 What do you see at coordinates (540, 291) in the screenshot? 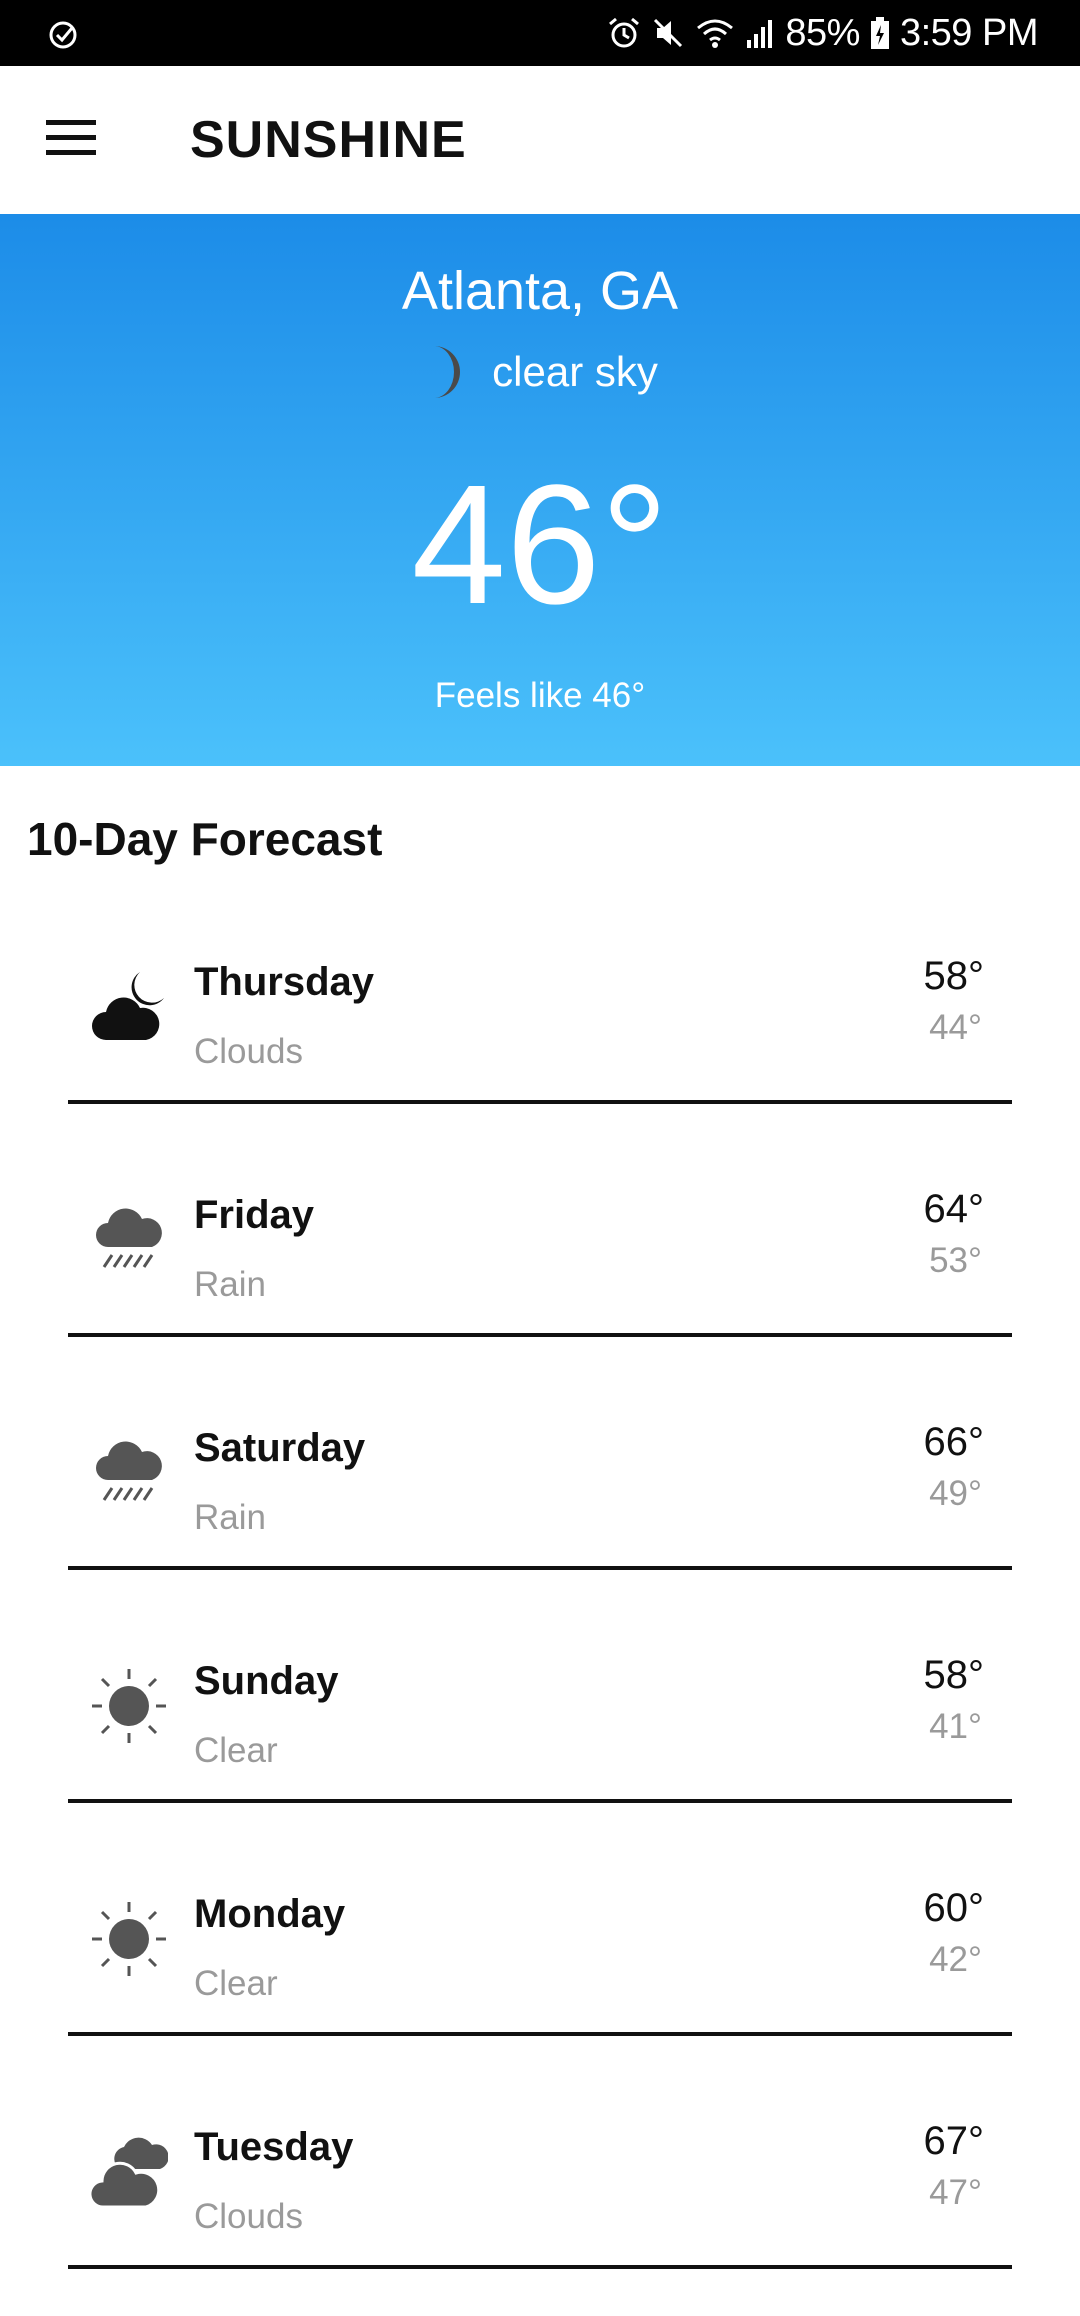
I see `city-name: Atlanta, GA` at bounding box center [540, 291].